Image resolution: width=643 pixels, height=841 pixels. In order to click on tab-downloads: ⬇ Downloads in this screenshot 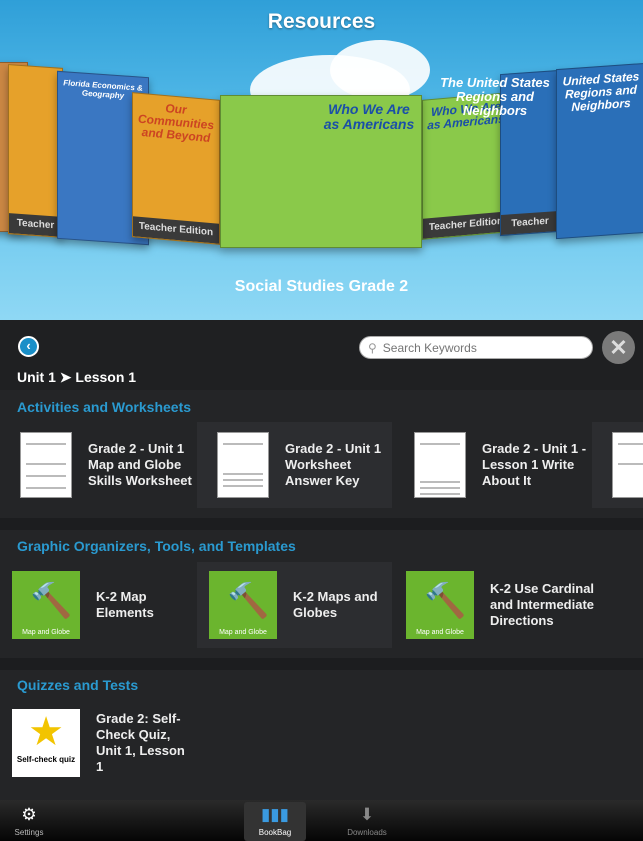, I will do `click(367, 821)`.